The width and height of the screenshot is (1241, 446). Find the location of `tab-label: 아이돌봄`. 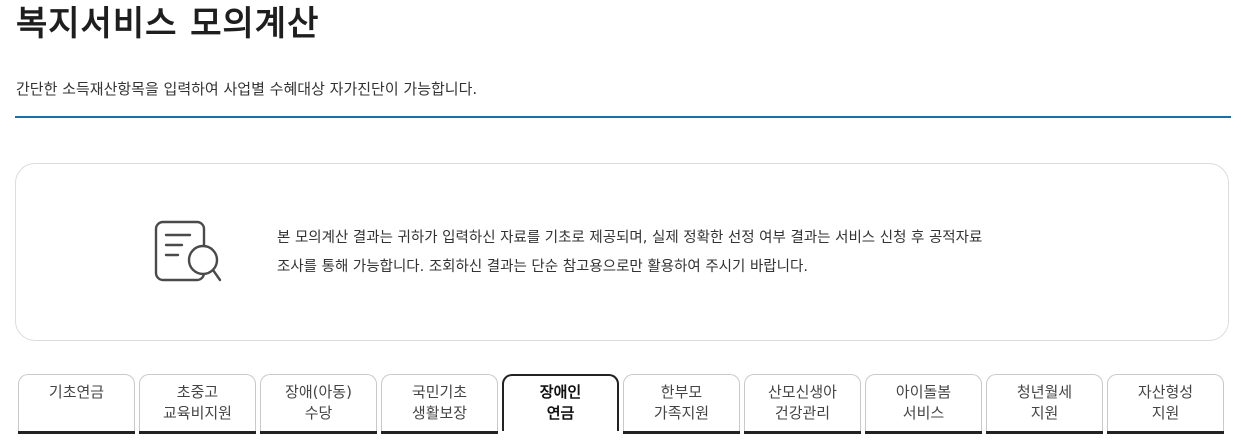

tab-label: 아이돌봄 is located at coordinates (923, 392).